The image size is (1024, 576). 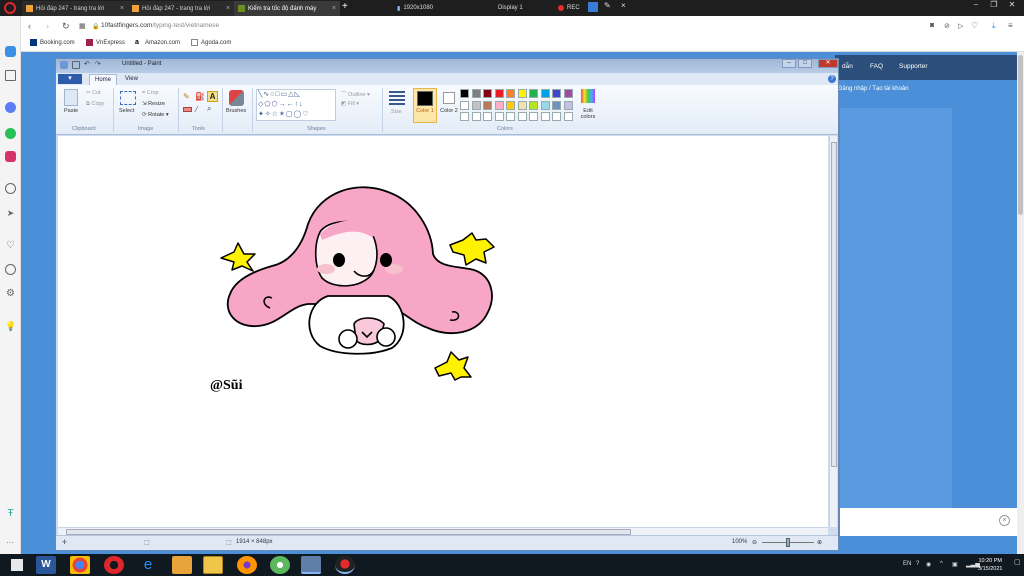 I want to click on outline-button: ⌒ Outline ▾, so click(x=355, y=94).